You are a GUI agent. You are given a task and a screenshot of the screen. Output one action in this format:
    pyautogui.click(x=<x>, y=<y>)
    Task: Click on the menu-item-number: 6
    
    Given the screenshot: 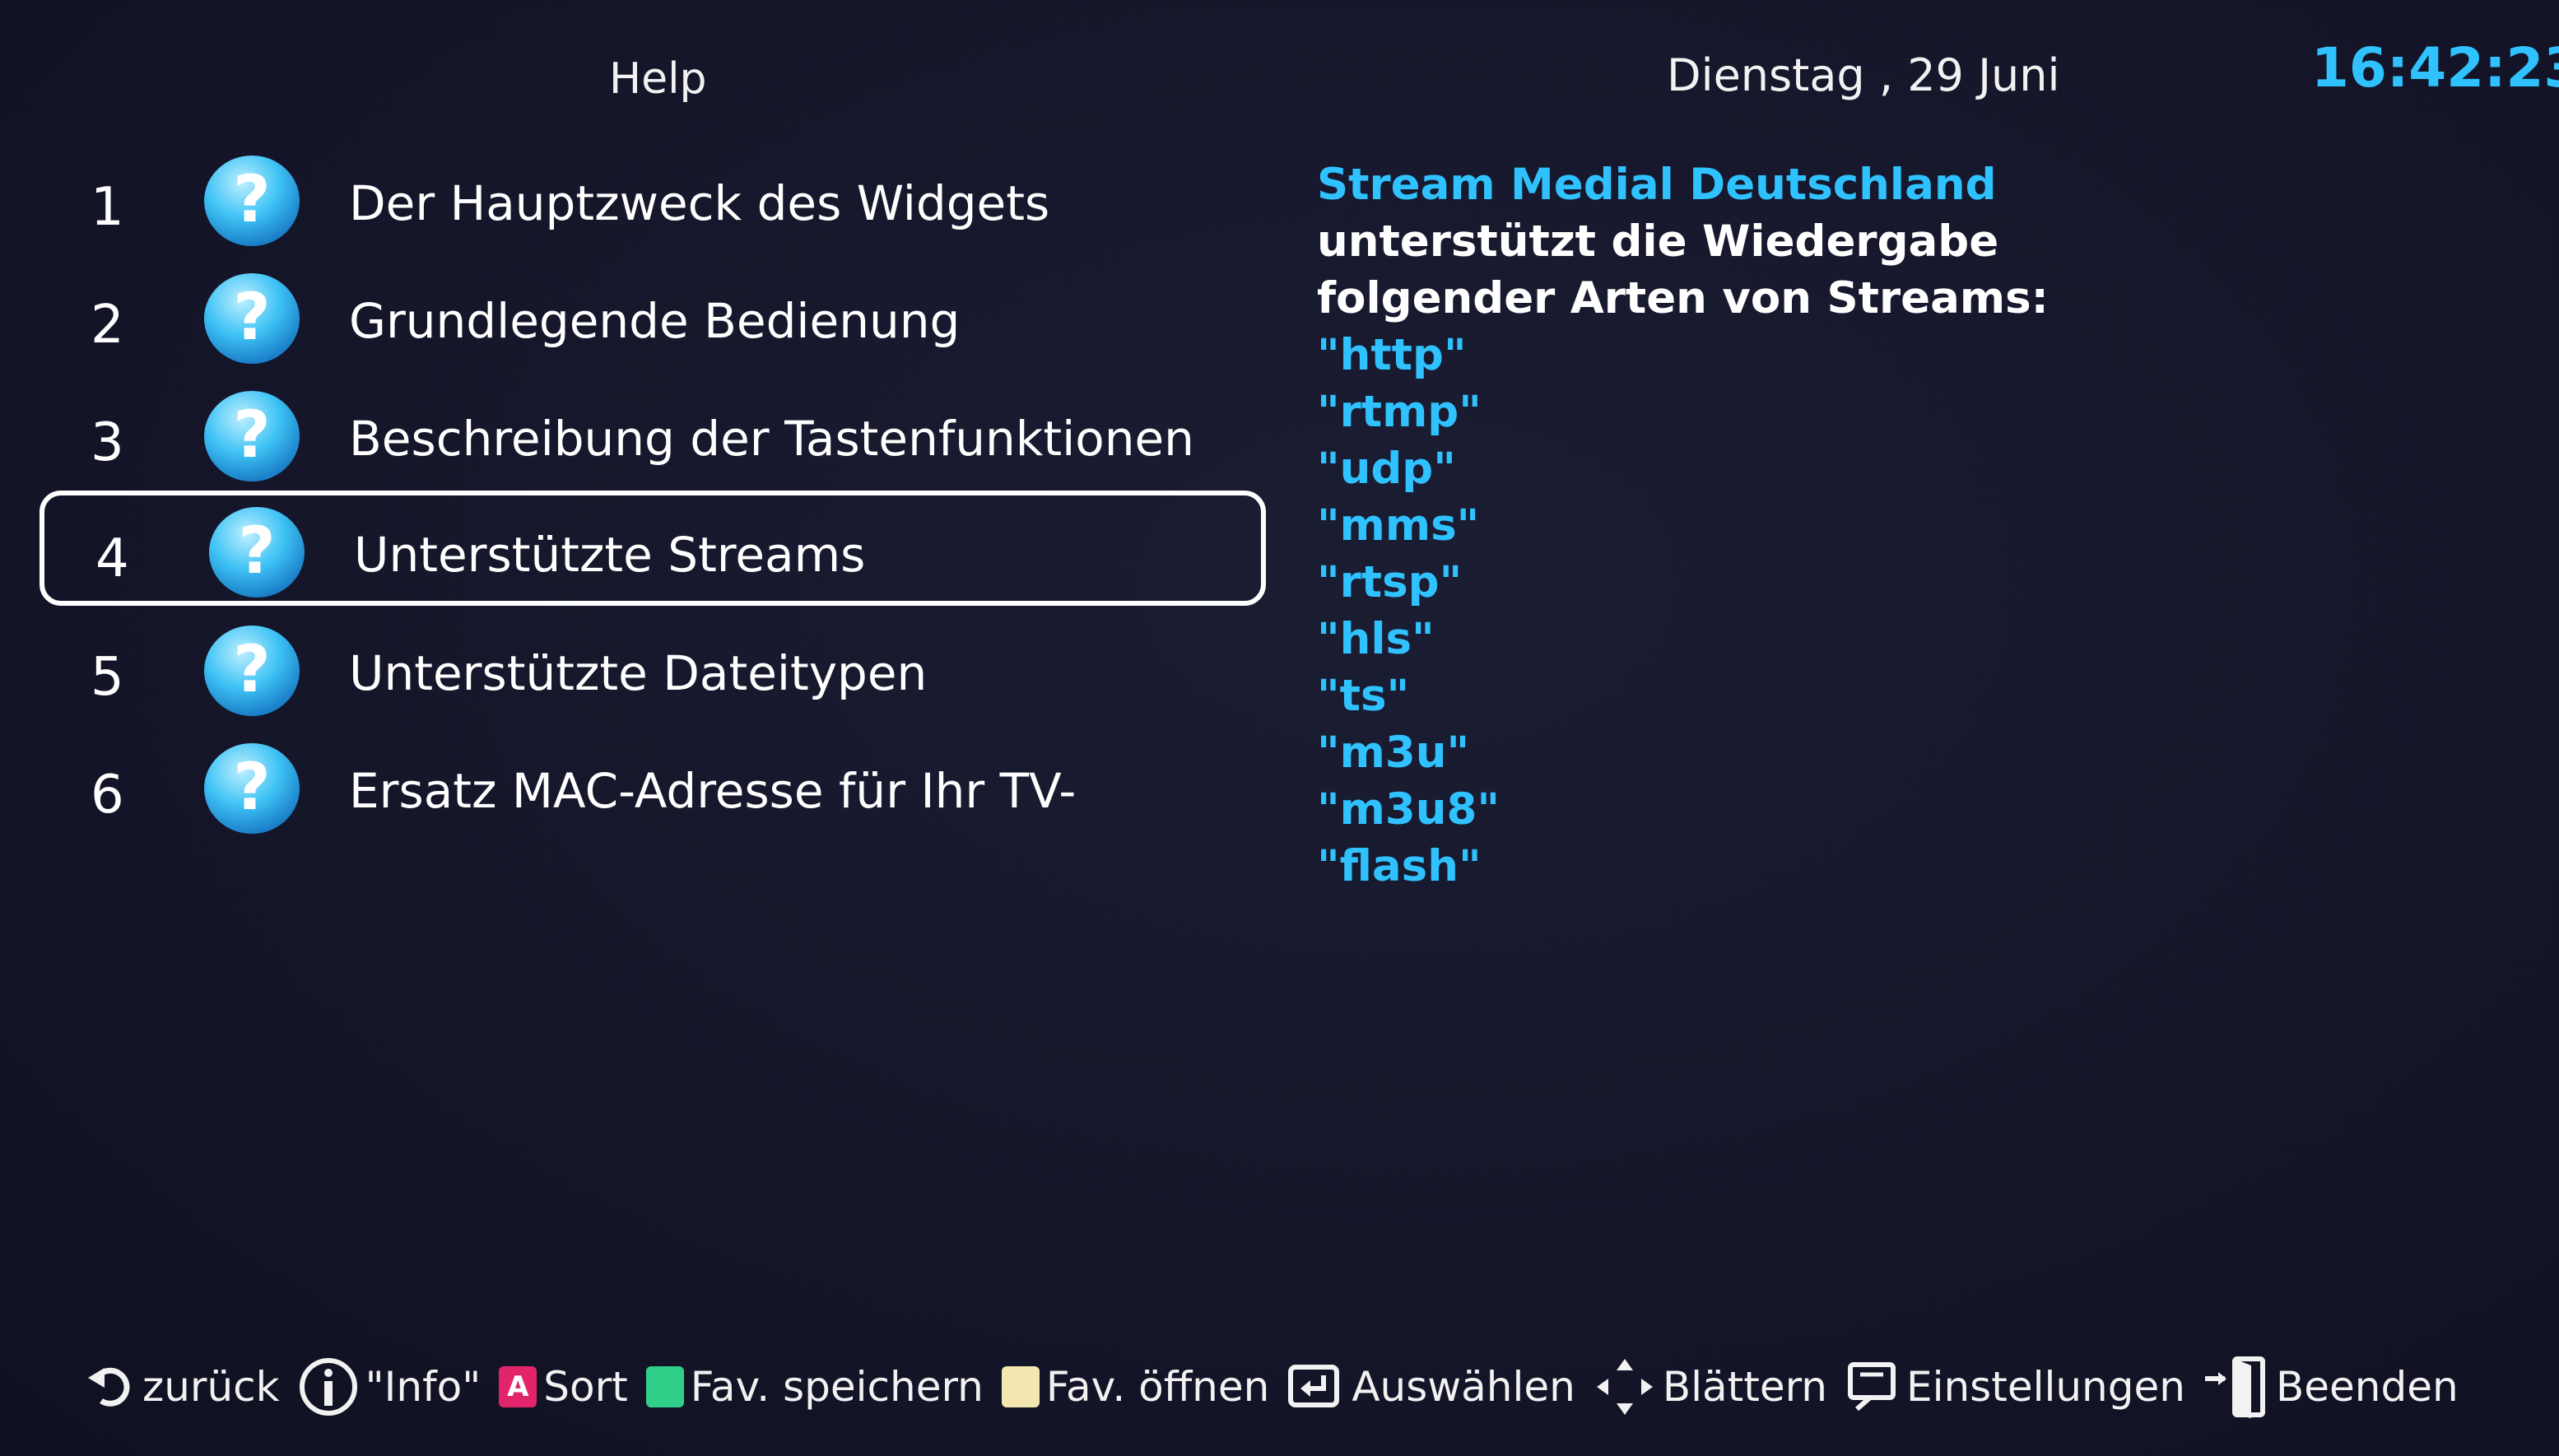 What is the action you would take?
    pyautogui.click(x=107, y=795)
    